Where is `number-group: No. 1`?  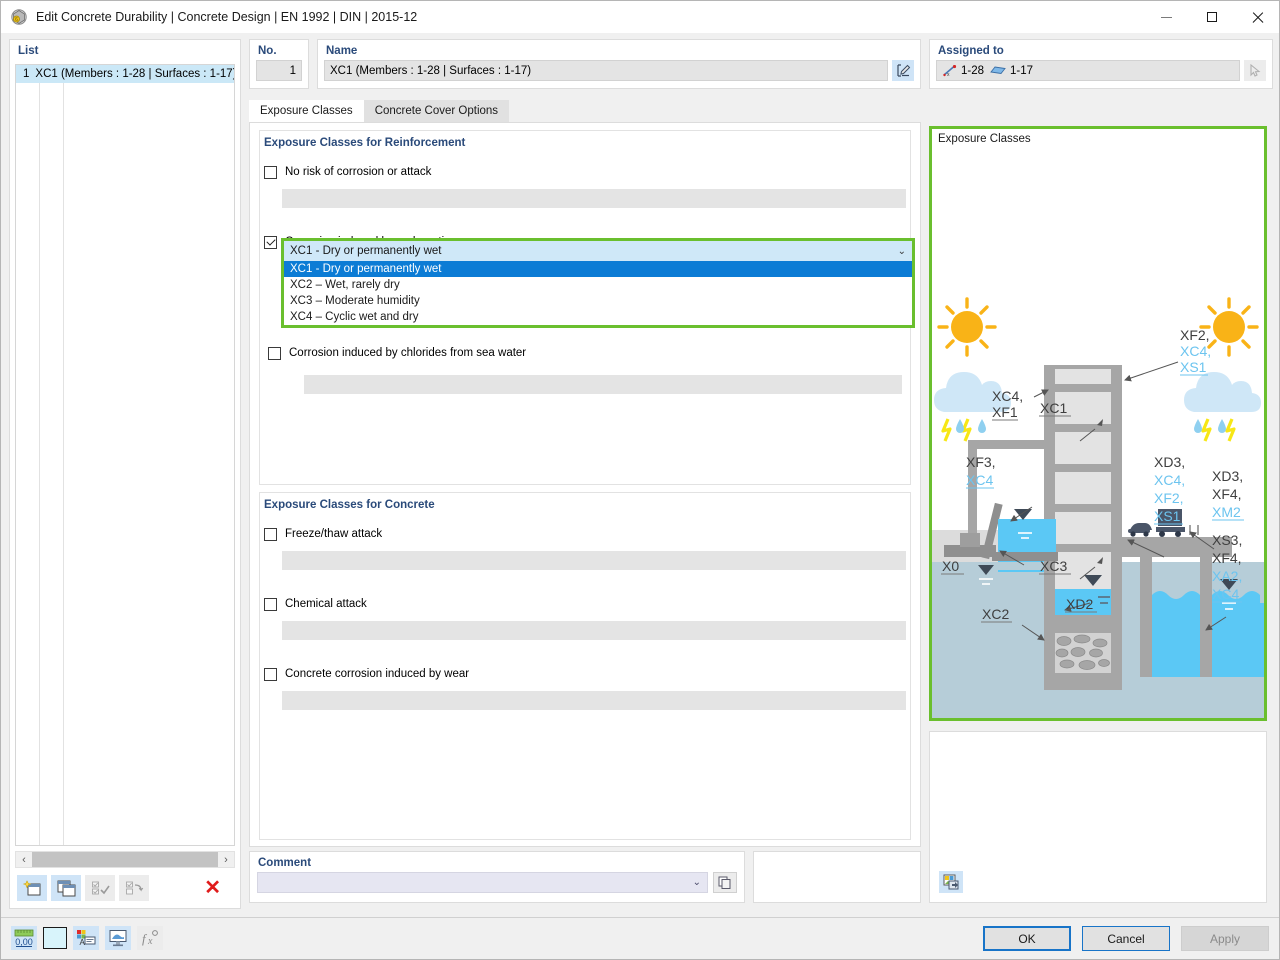 number-group: No. 1 is located at coordinates (279, 64).